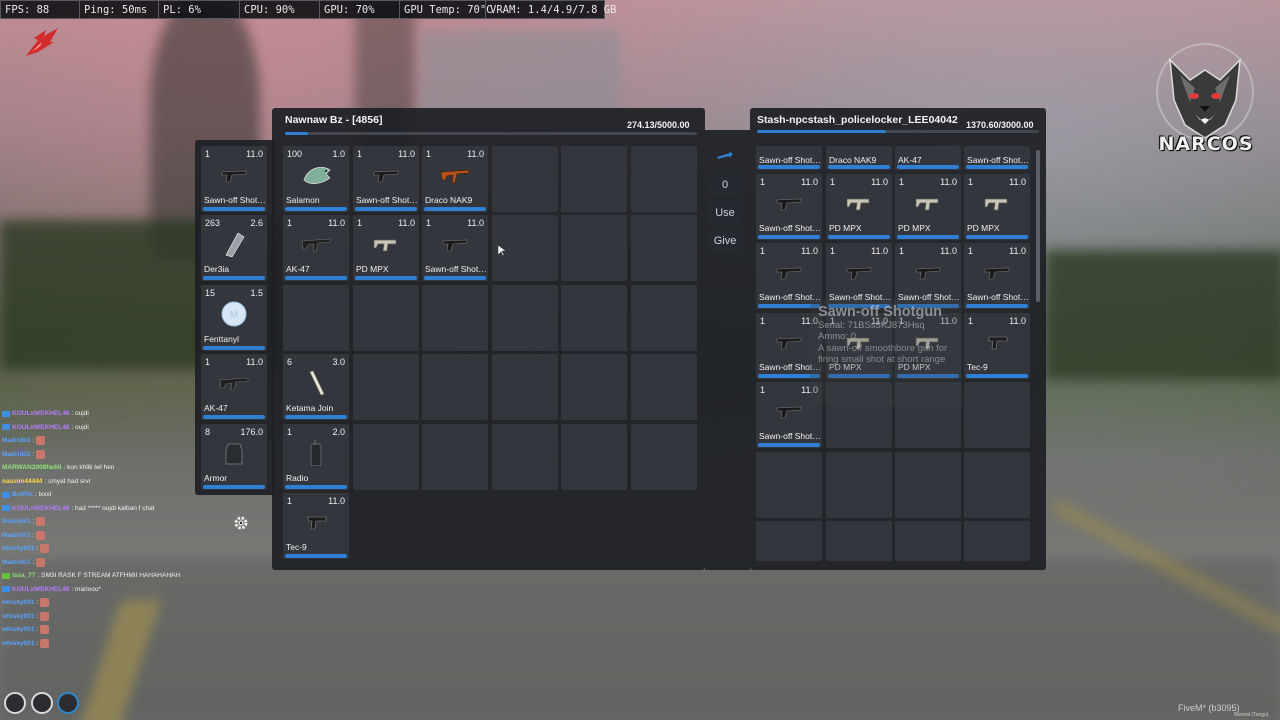 Image resolution: width=1280 pixels, height=720 pixels. What do you see at coordinates (977, 367) in the screenshot?
I see `item-name: Tec-9` at bounding box center [977, 367].